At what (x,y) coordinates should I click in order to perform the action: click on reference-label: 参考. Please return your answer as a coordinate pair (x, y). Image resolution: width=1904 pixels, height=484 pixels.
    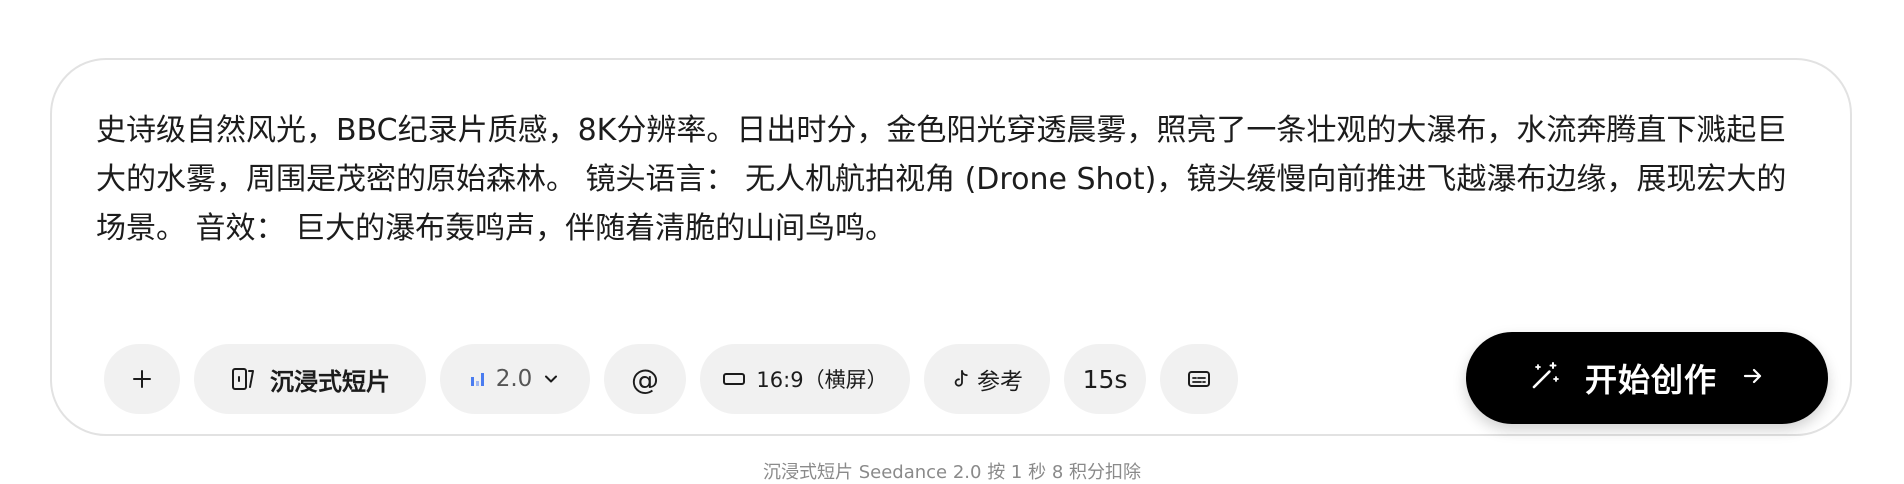
    Looking at the image, I should click on (1000, 382).